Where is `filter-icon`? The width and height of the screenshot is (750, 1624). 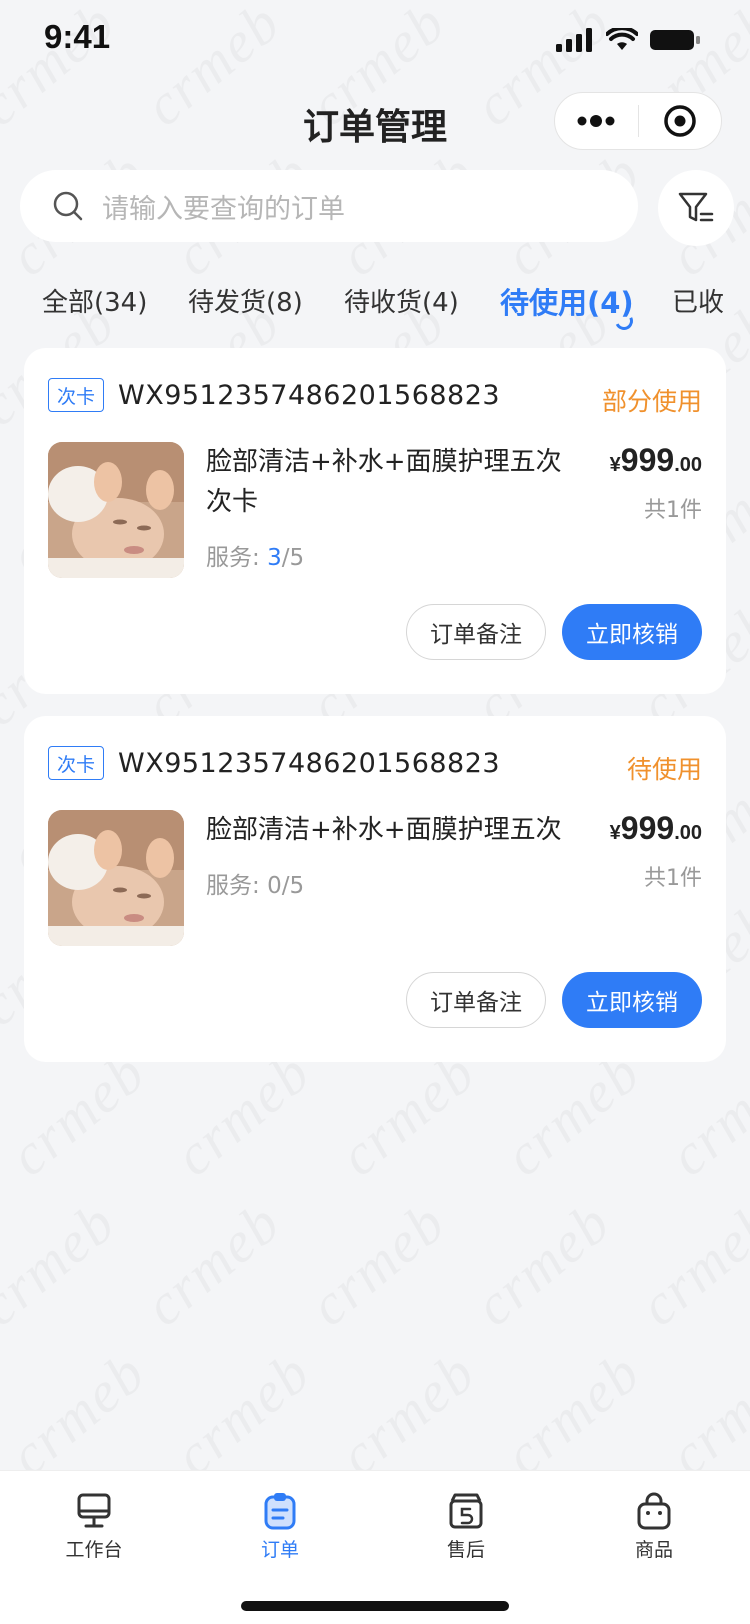 filter-icon is located at coordinates (696, 207).